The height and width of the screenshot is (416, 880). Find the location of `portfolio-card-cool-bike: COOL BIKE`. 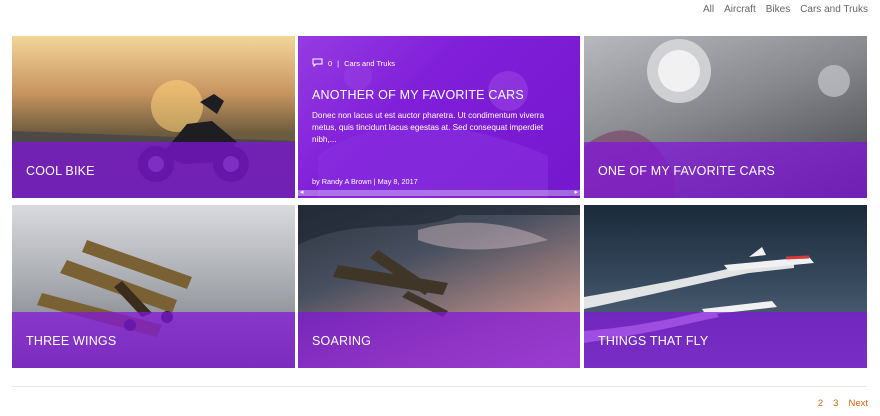

portfolio-card-cool-bike: COOL BIKE is located at coordinates (153, 117).